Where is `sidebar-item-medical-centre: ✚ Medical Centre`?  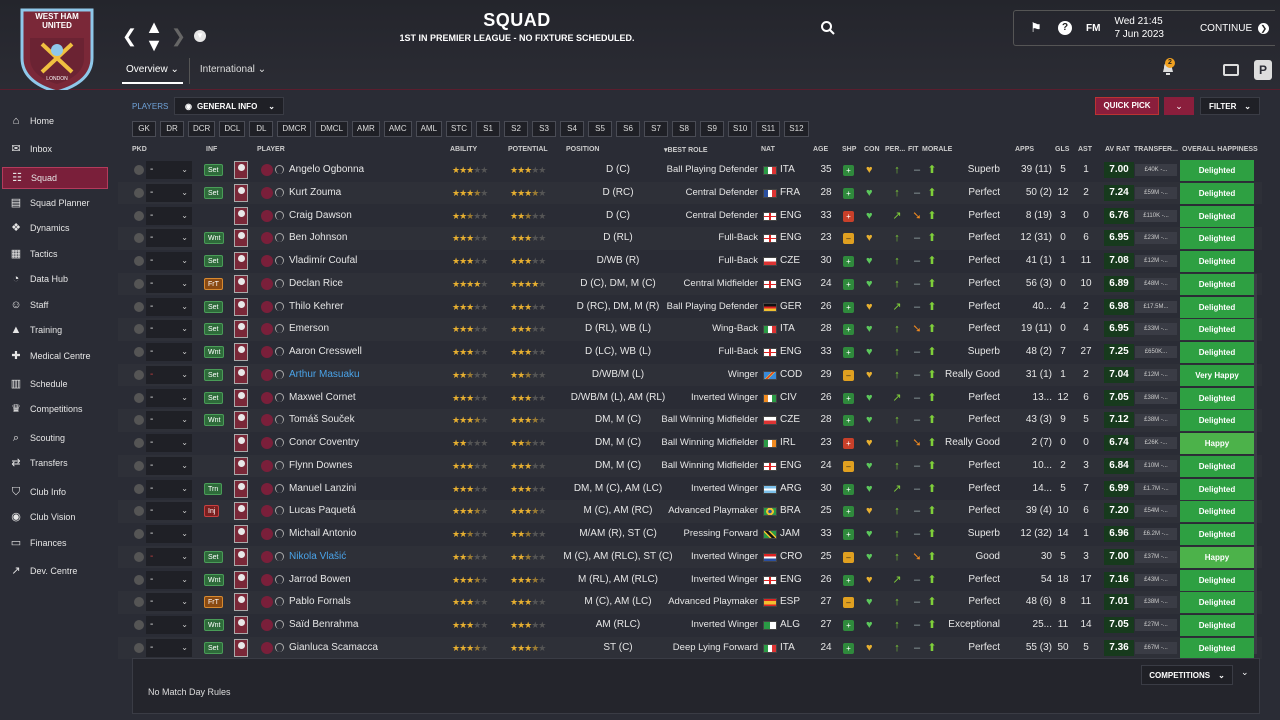
sidebar-item-medical-centre: ✚ Medical Centre is located at coordinates (55, 356).